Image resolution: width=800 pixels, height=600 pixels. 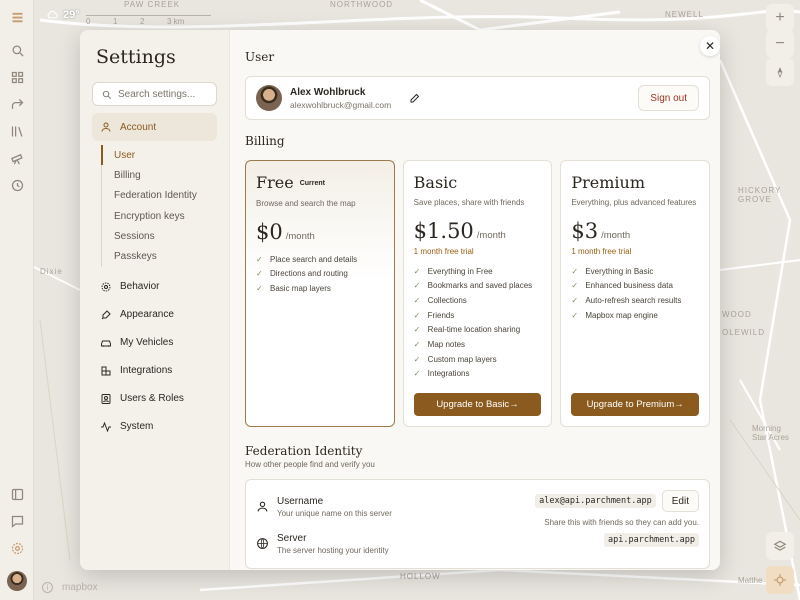 I want to click on edit-username-button: Edit, so click(x=680, y=501).